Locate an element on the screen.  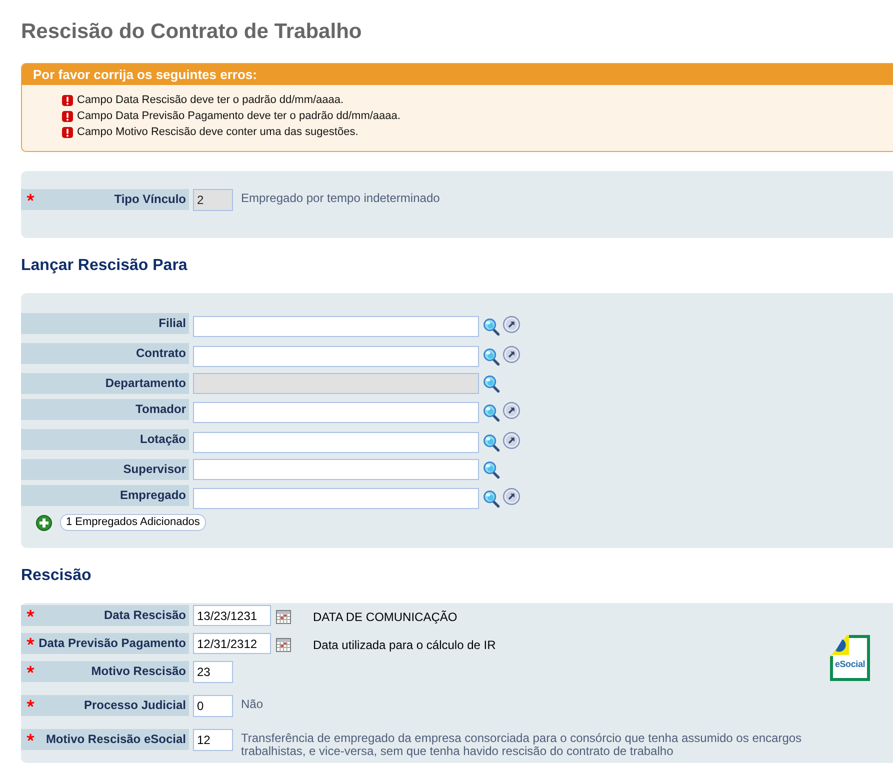
field-description: Transferência de empregado da empresa consorciada para o consórcio que tenha assumido os encargos trabalhistas, e vice-versa, sem que tenha havido rescisão do contrato de trabalho is located at coordinates (522, 744).